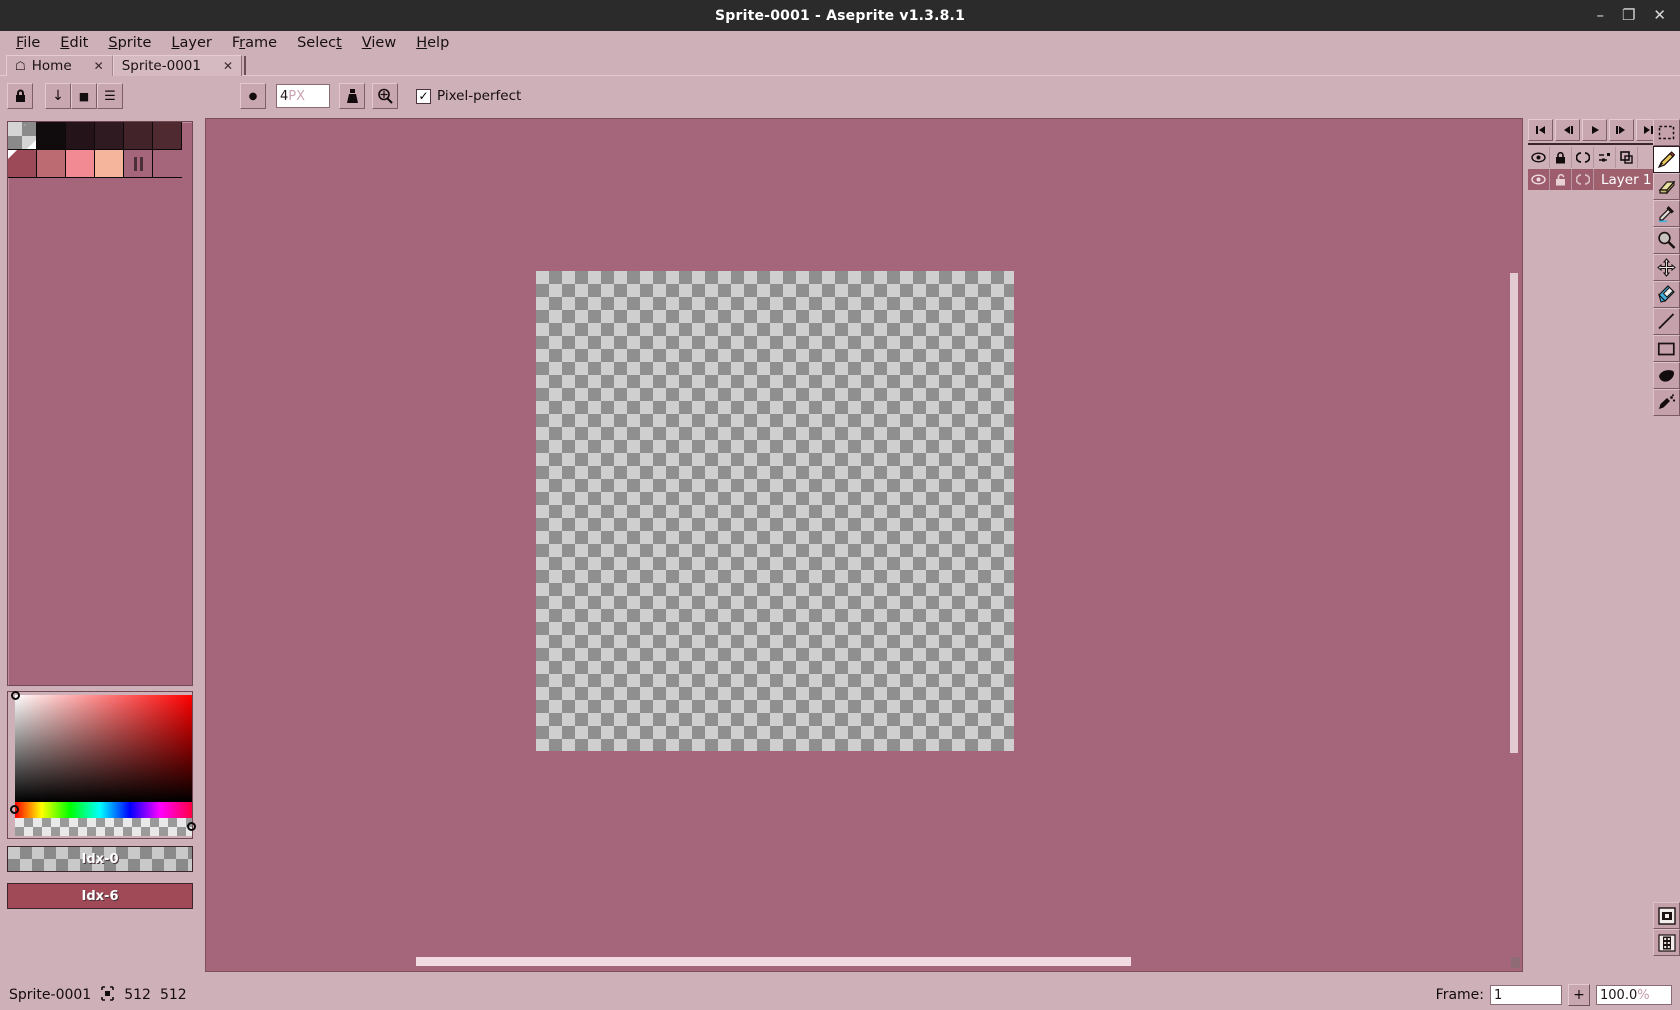 The height and width of the screenshot is (1010, 1680). Describe the element at coordinates (58, 96) in the screenshot. I see `down-arrow-icon-button: ↓` at that location.